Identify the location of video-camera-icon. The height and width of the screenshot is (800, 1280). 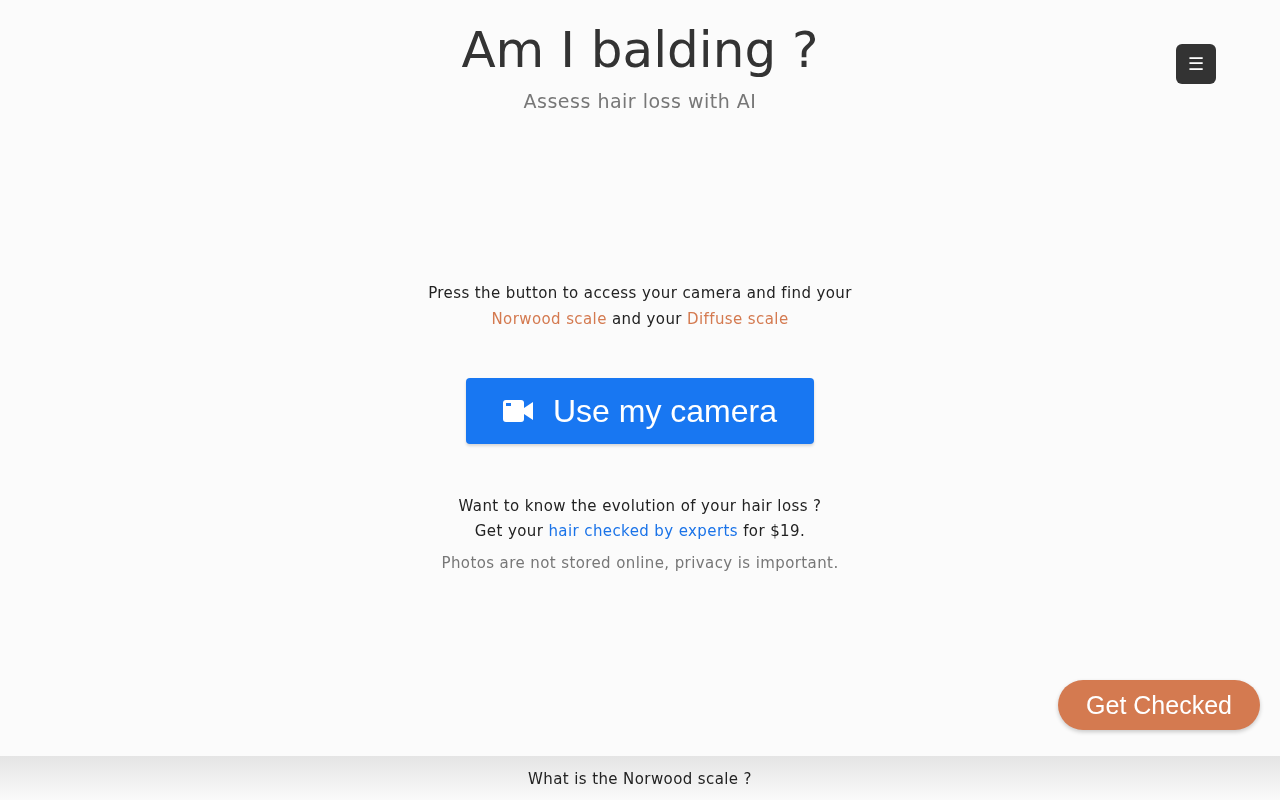
(517, 411).